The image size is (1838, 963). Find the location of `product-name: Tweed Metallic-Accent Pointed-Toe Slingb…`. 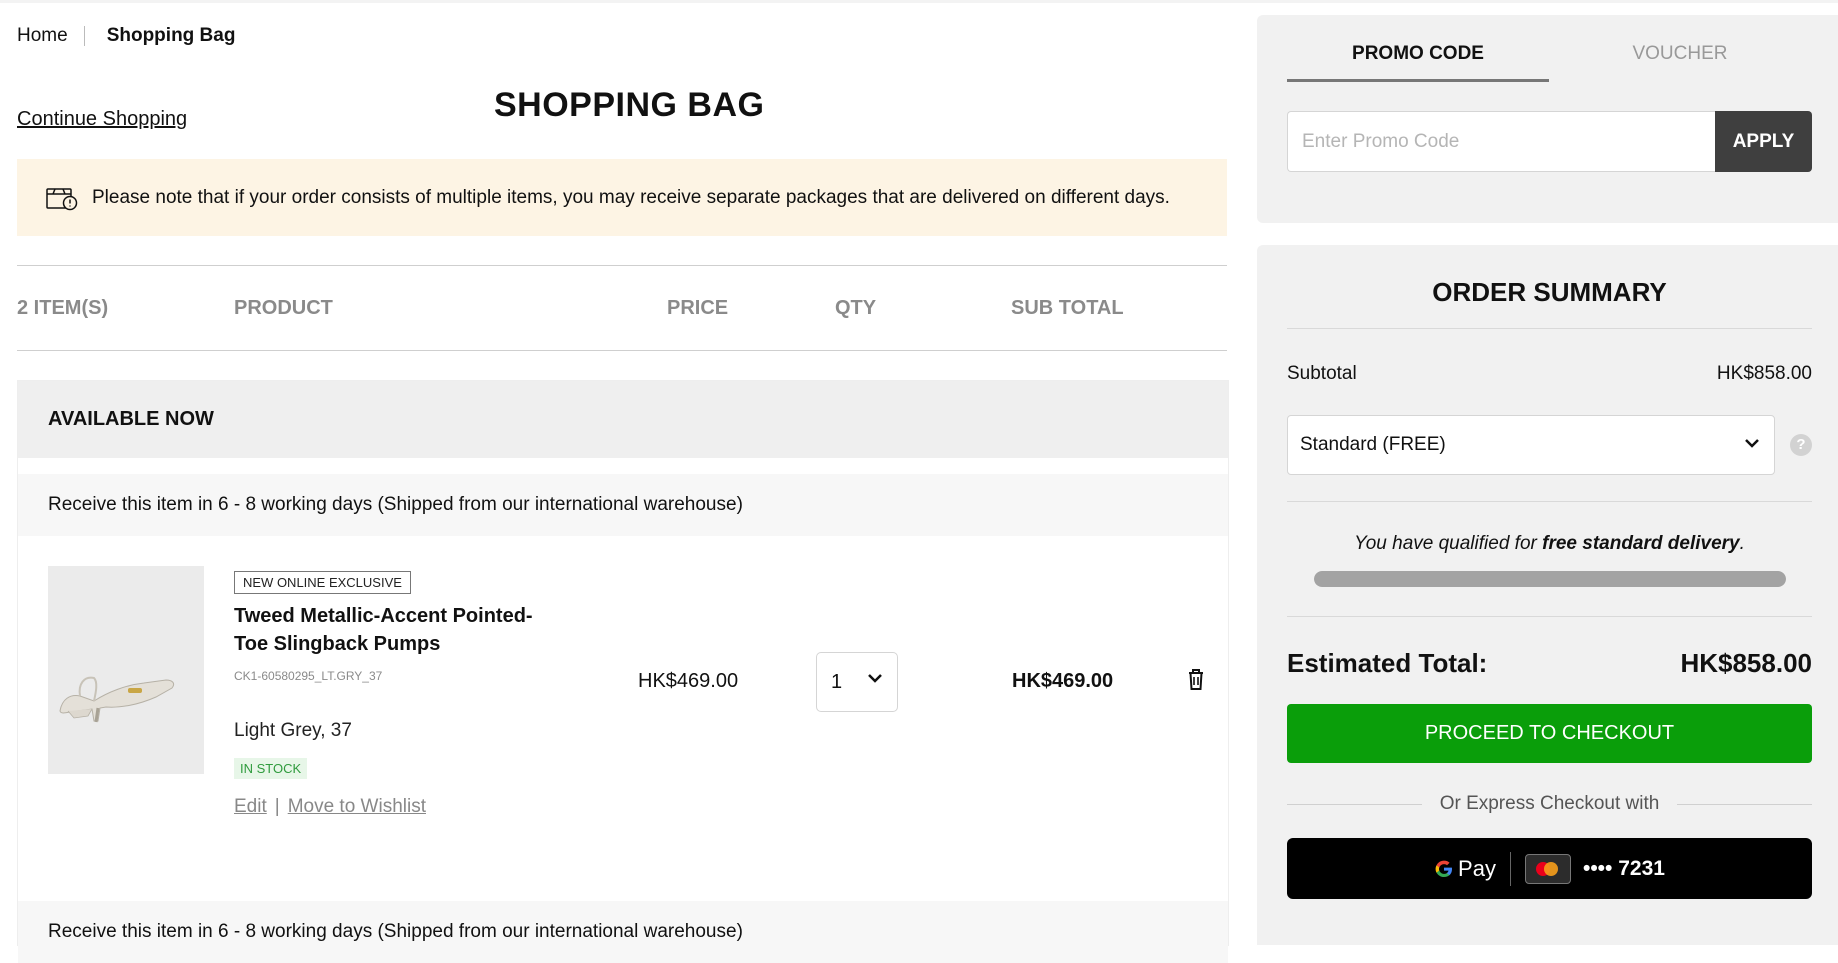

product-name: Tweed Metallic-Accent Pointed-Toe Slingb… is located at coordinates (399, 630).